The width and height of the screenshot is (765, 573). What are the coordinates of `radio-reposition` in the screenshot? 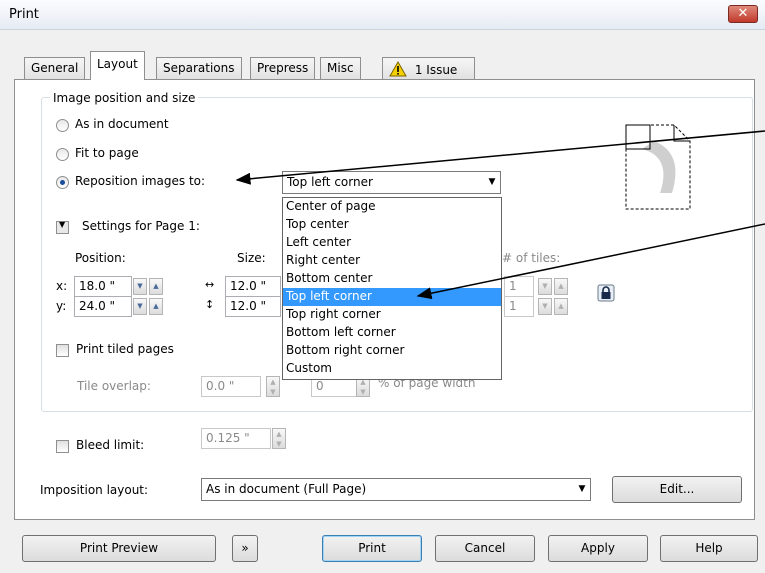 It's located at (62, 182).